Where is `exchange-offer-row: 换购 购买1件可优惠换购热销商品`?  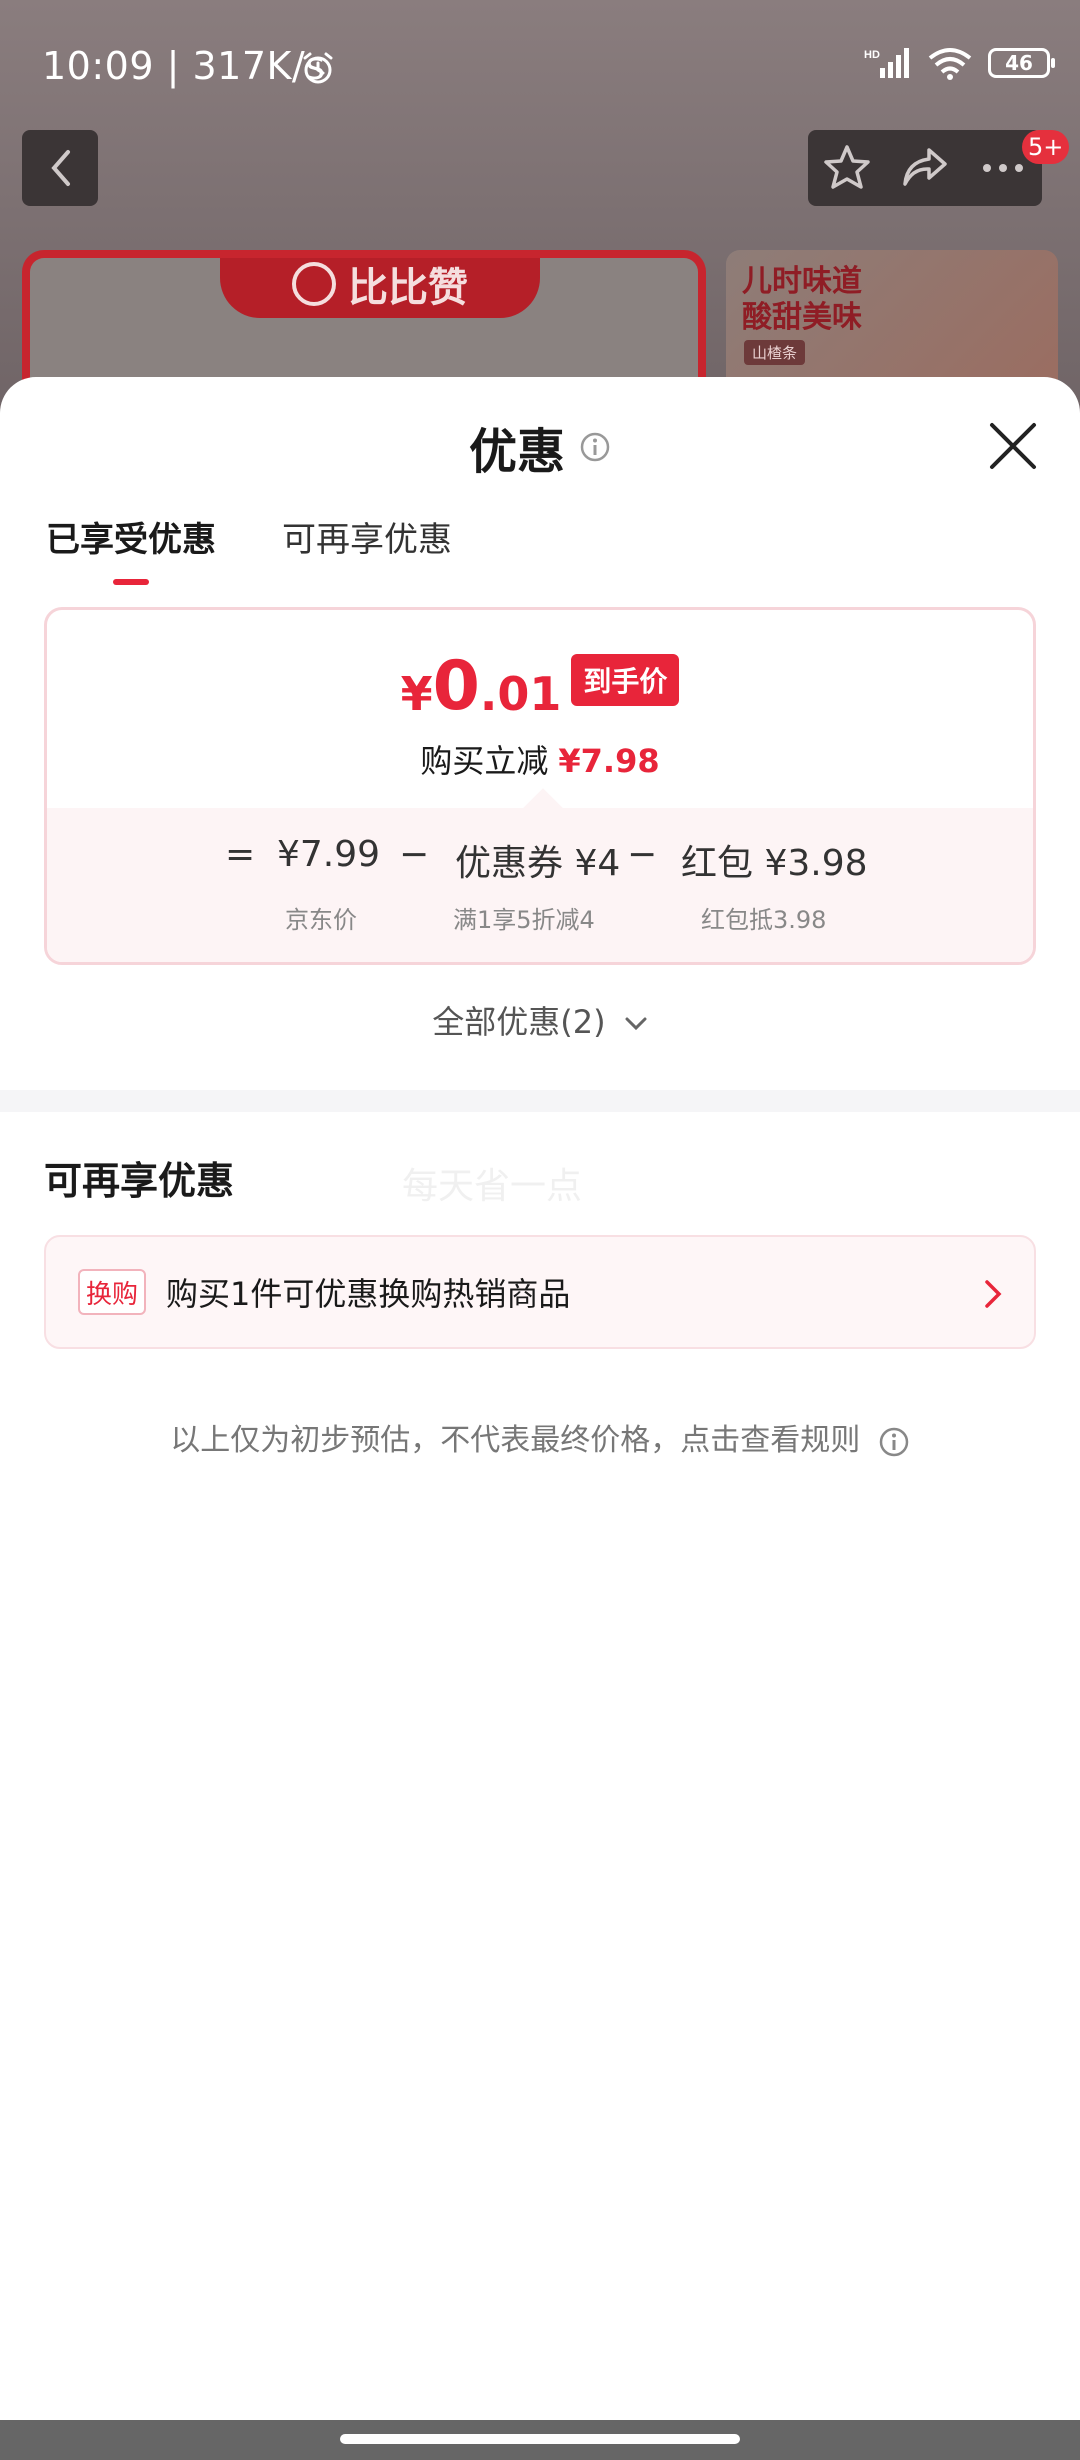
exchange-offer-row: 换购 购买1件可优惠换购热销商品 is located at coordinates (540, 1292).